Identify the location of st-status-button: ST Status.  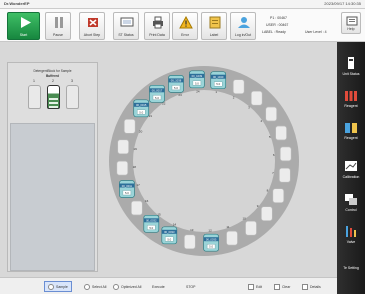
(126, 26).